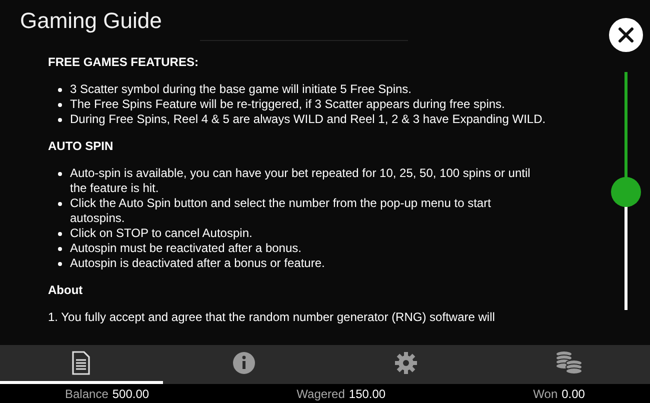  What do you see at coordinates (367, 394) in the screenshot?
I see `status-value: 150.00` at bounding box center [367, 394].